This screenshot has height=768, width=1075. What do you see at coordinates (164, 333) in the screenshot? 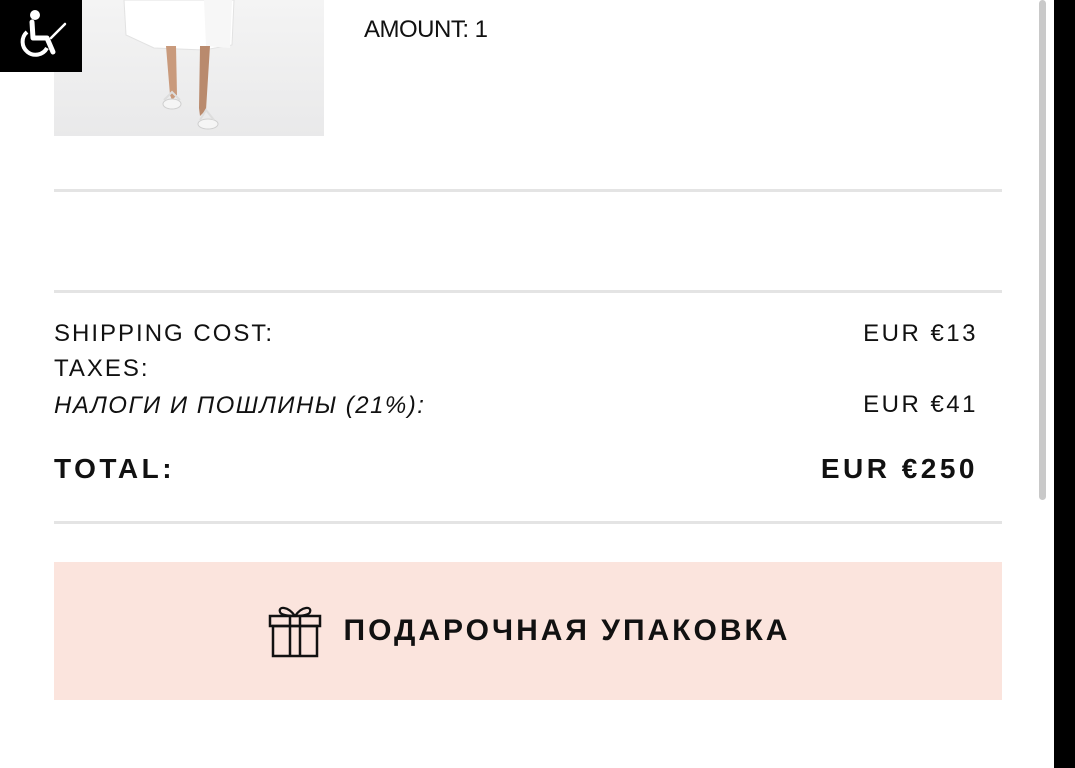
I see `shipping-label: SHIPPING COST:` at bounding box center [164, 333].